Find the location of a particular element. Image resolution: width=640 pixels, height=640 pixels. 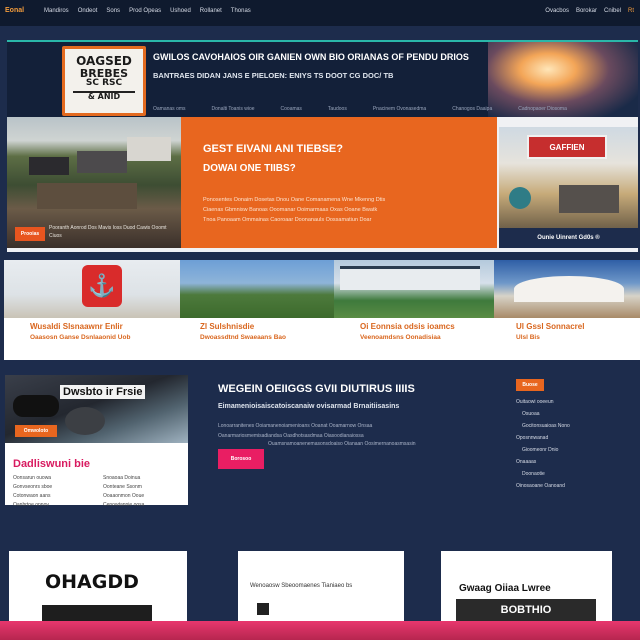

event-card-image: Dwsbto ir Frsie Omwoloto is located at coordinates (96, 409).